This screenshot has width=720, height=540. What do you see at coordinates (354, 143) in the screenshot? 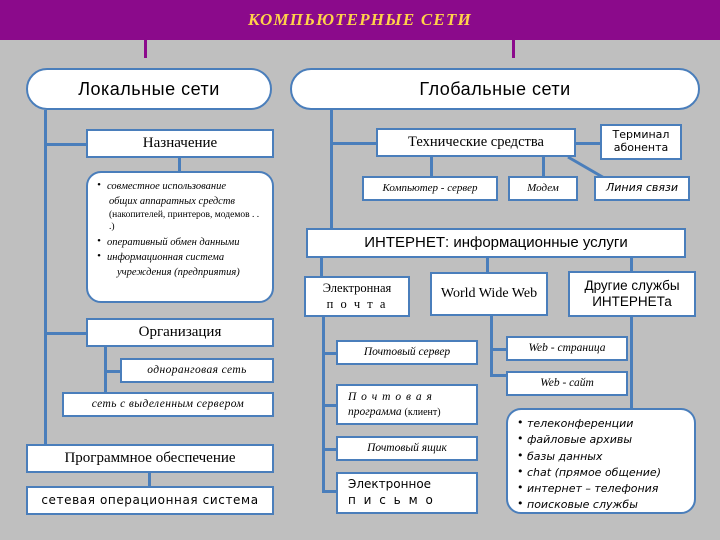
I see `connector-right-to-tech` at bounding box center [354, 143].